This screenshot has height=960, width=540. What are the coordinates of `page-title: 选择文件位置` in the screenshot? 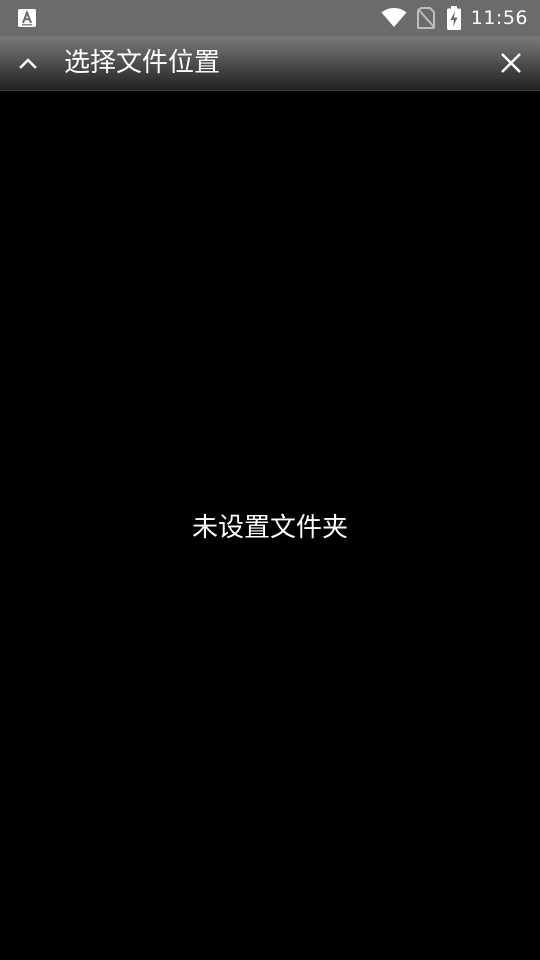 It's located at (142, 63).